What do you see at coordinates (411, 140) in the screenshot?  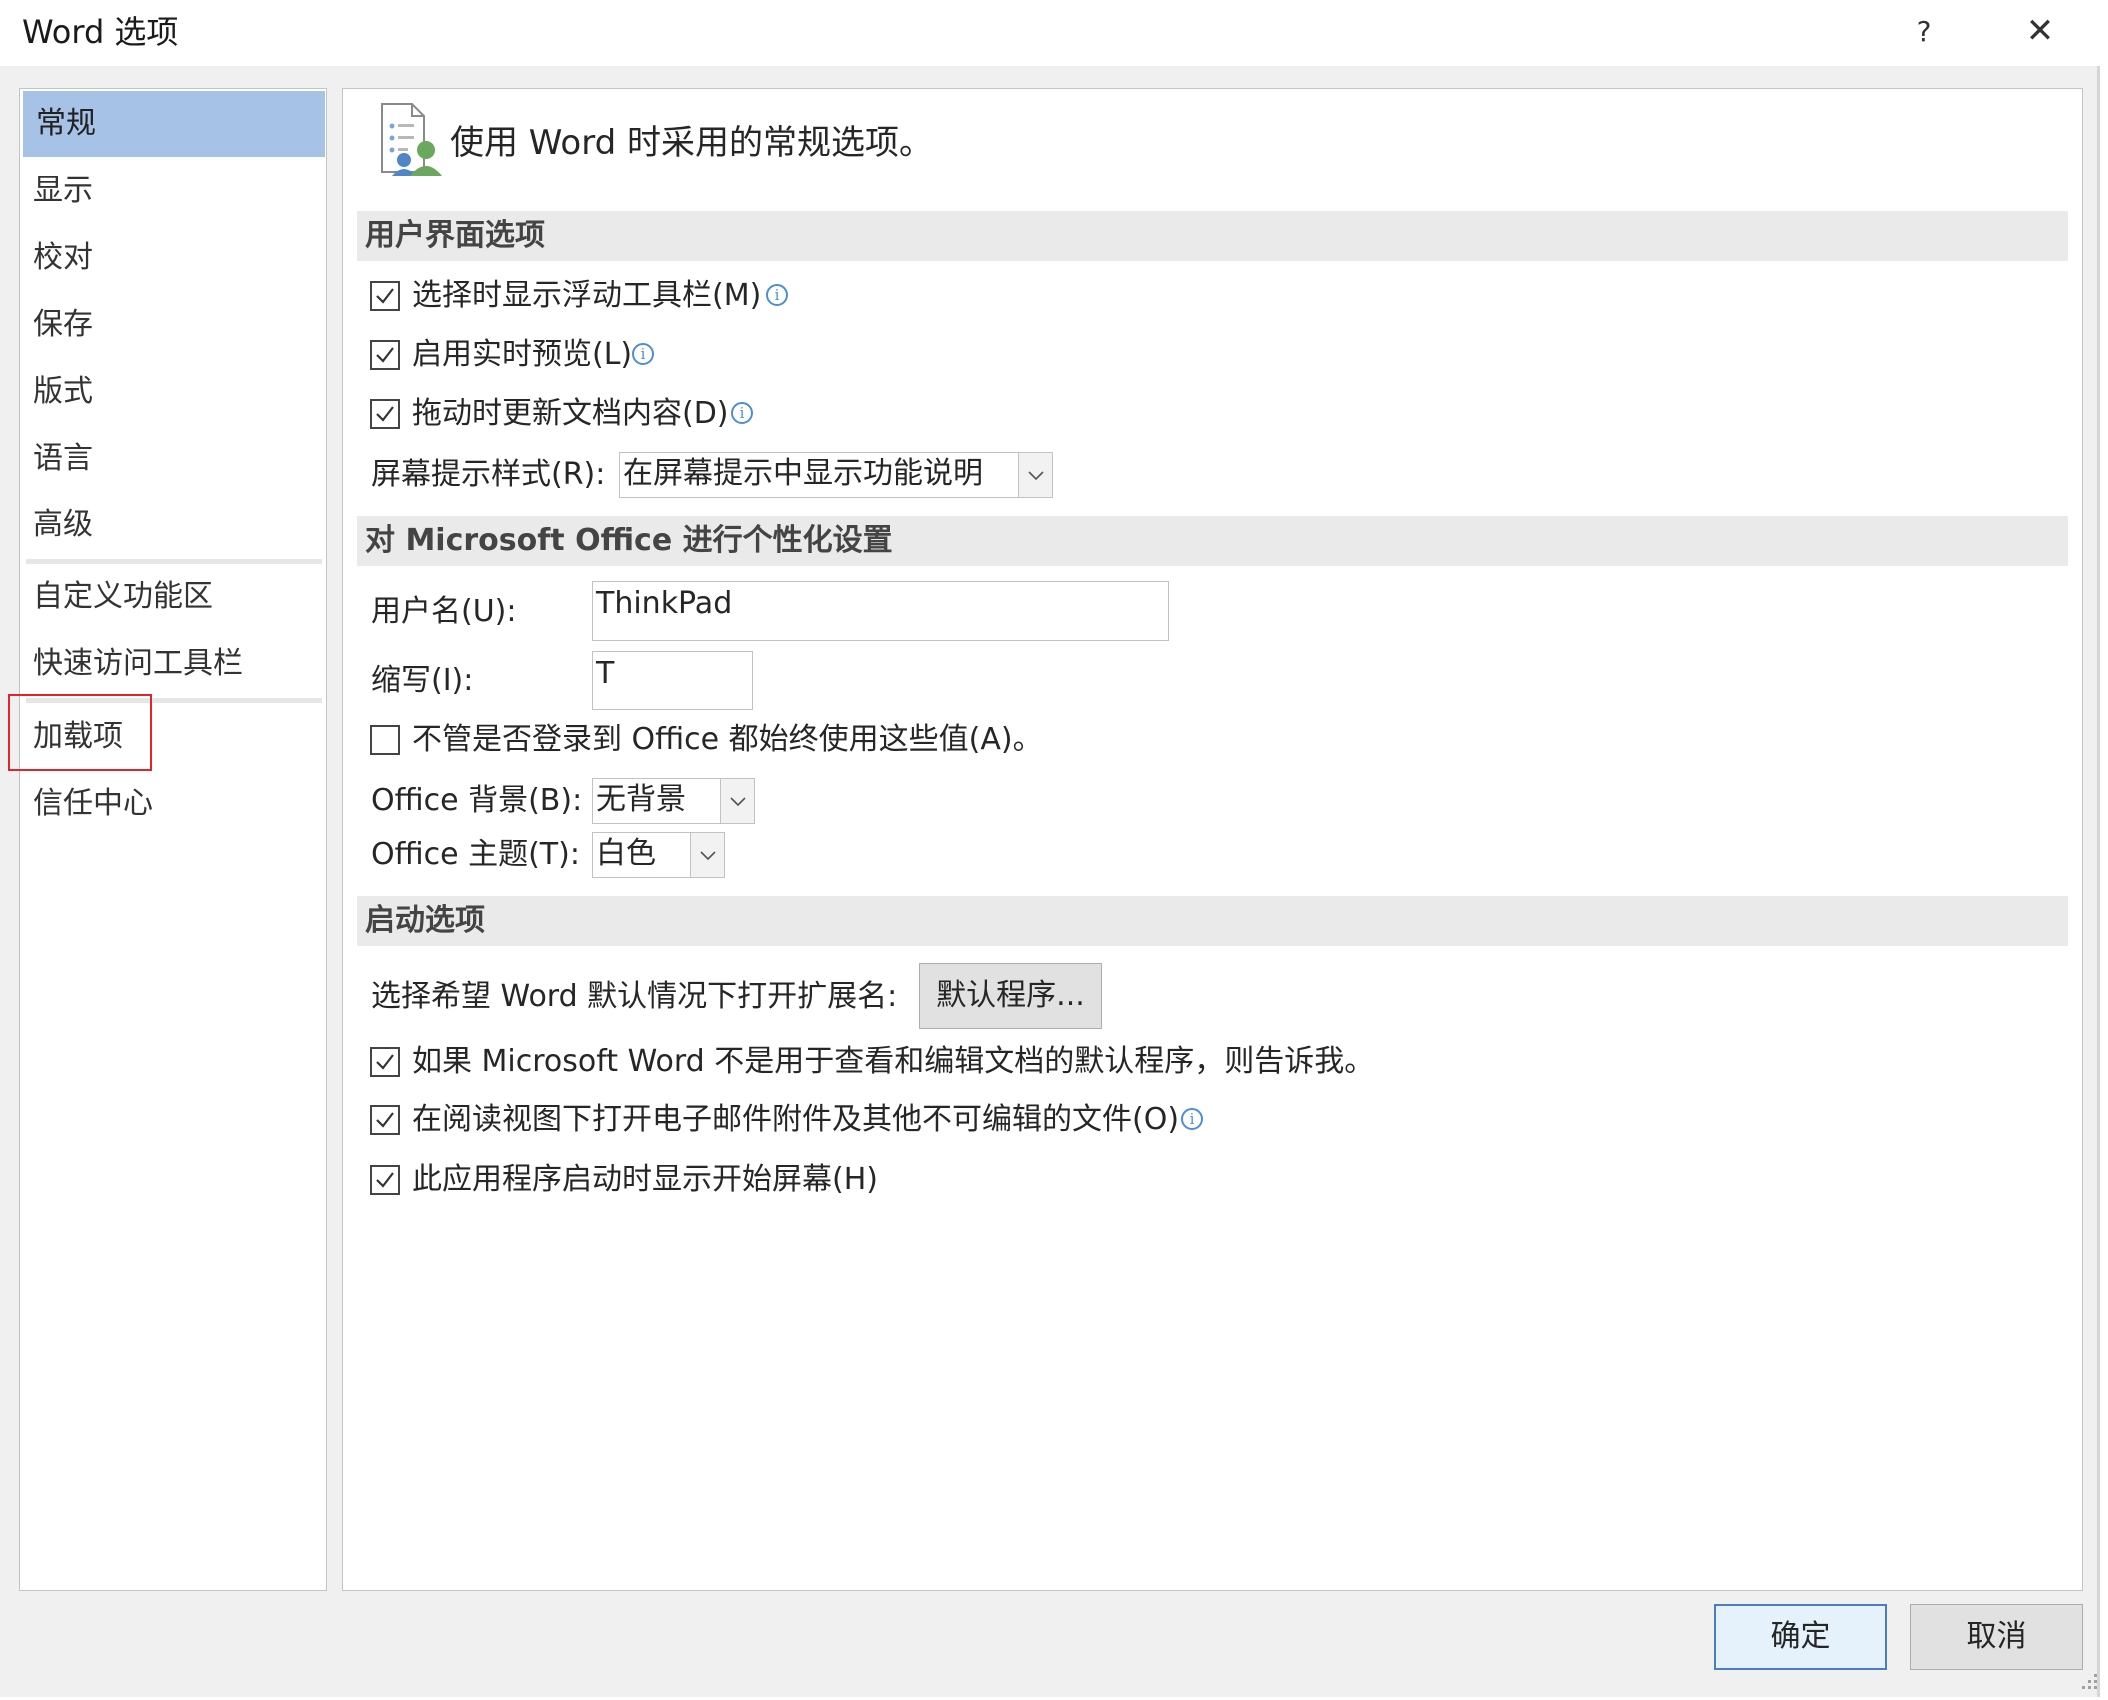 I see `general-options-icon` at bounding box center [411, 140].